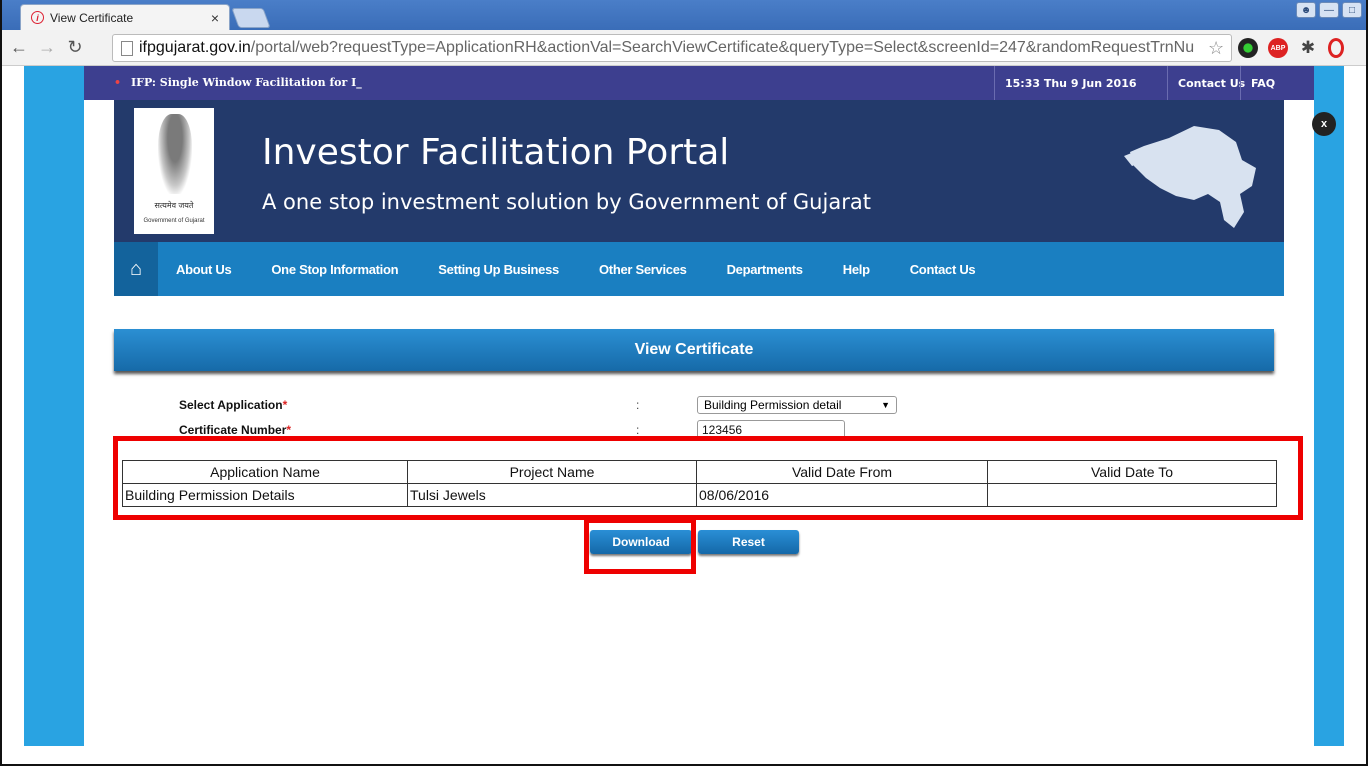  Describe the element at coordinates (19, 47) in the screenshot. I see `back-icon: ←` at that location.